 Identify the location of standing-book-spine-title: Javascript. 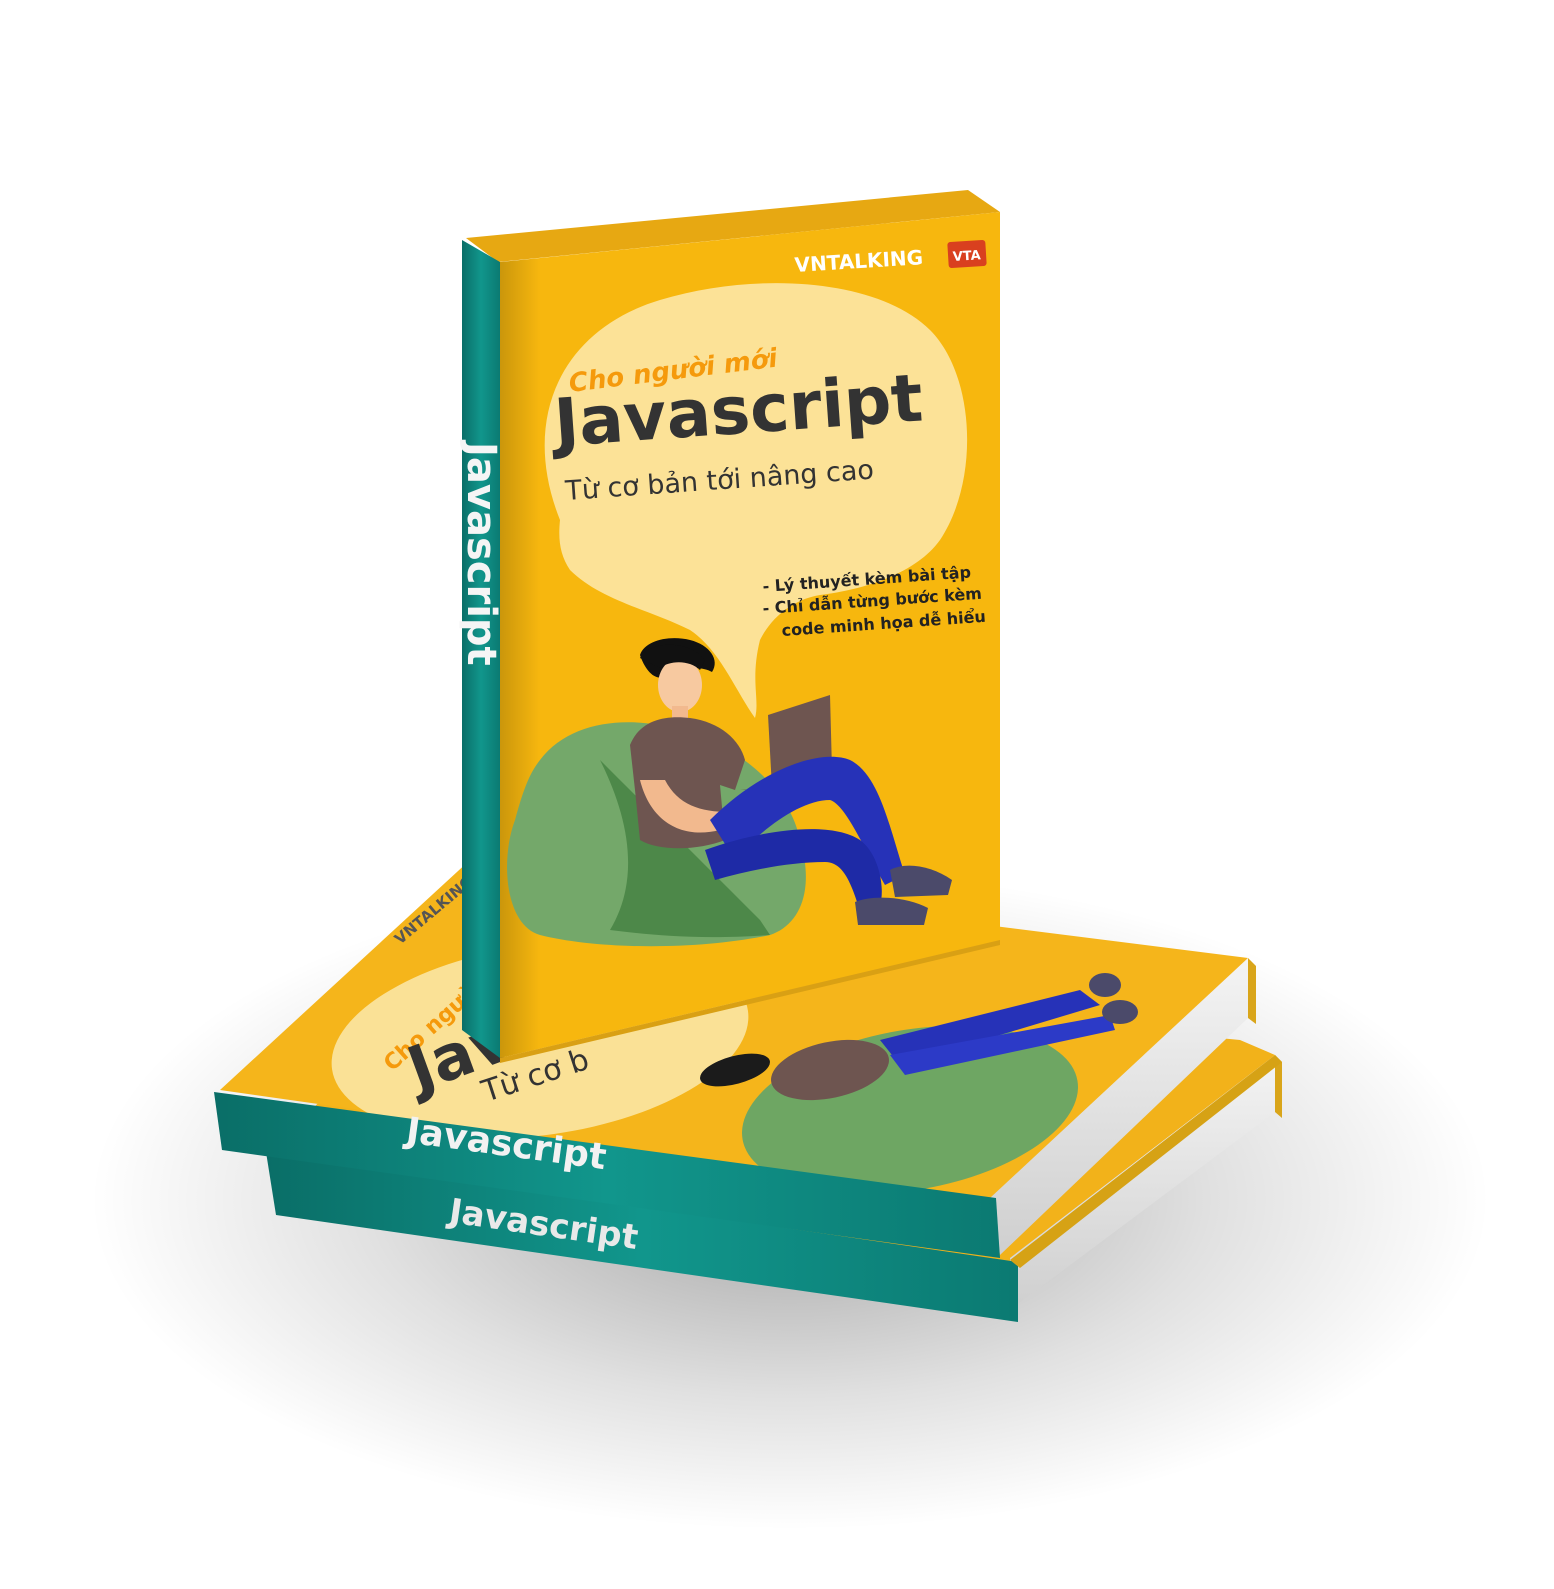
(481, 552).